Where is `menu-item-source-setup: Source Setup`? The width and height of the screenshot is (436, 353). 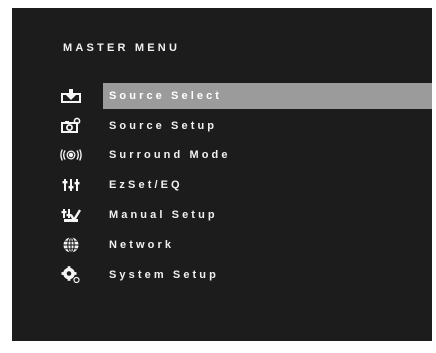
menu-item-source-setup: Source Setup is located at coordinates (222, 126).